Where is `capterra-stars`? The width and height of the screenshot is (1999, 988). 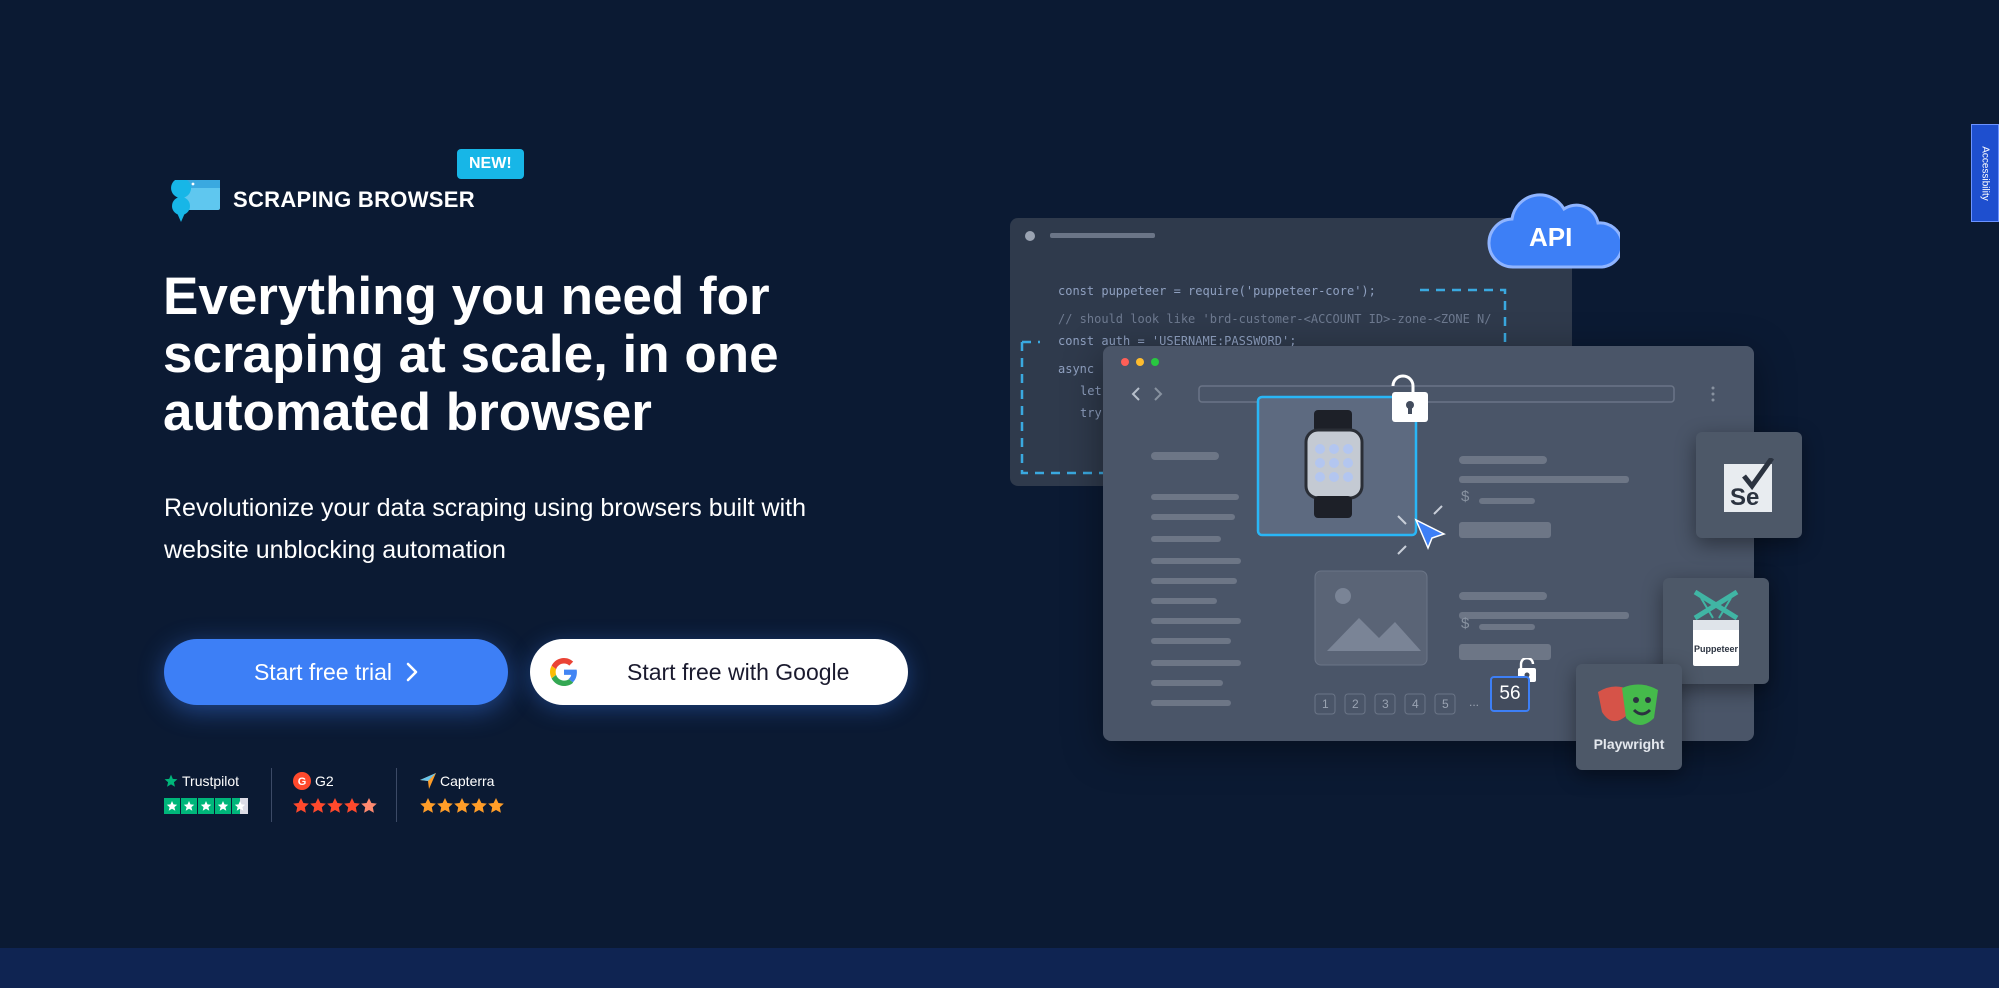 capterra-stars is located at coordinates (462, 806).